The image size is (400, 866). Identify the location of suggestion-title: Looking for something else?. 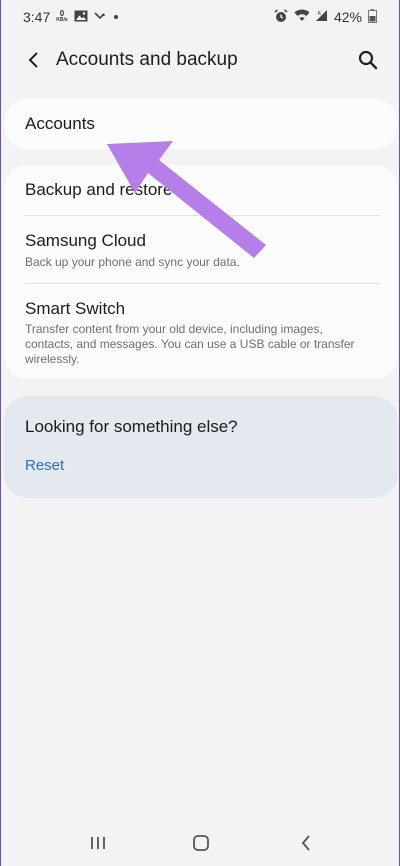
(131, 426).